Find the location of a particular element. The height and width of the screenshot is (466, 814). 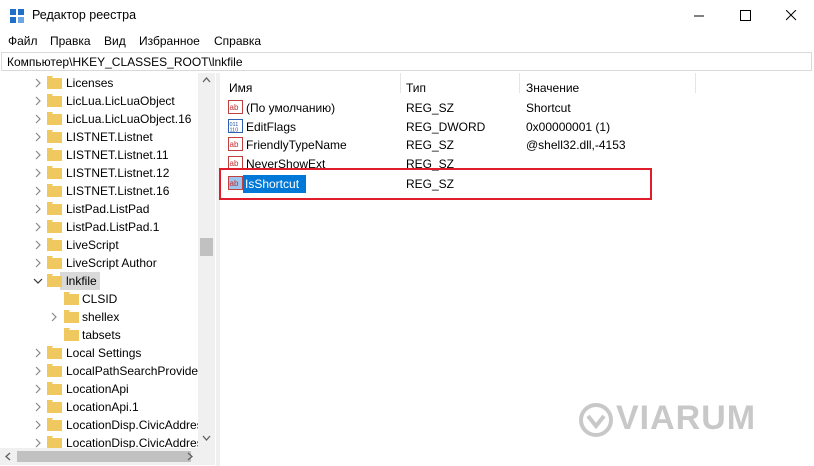

tree-item-shellex: shellex is located at coordinates (99, 316).